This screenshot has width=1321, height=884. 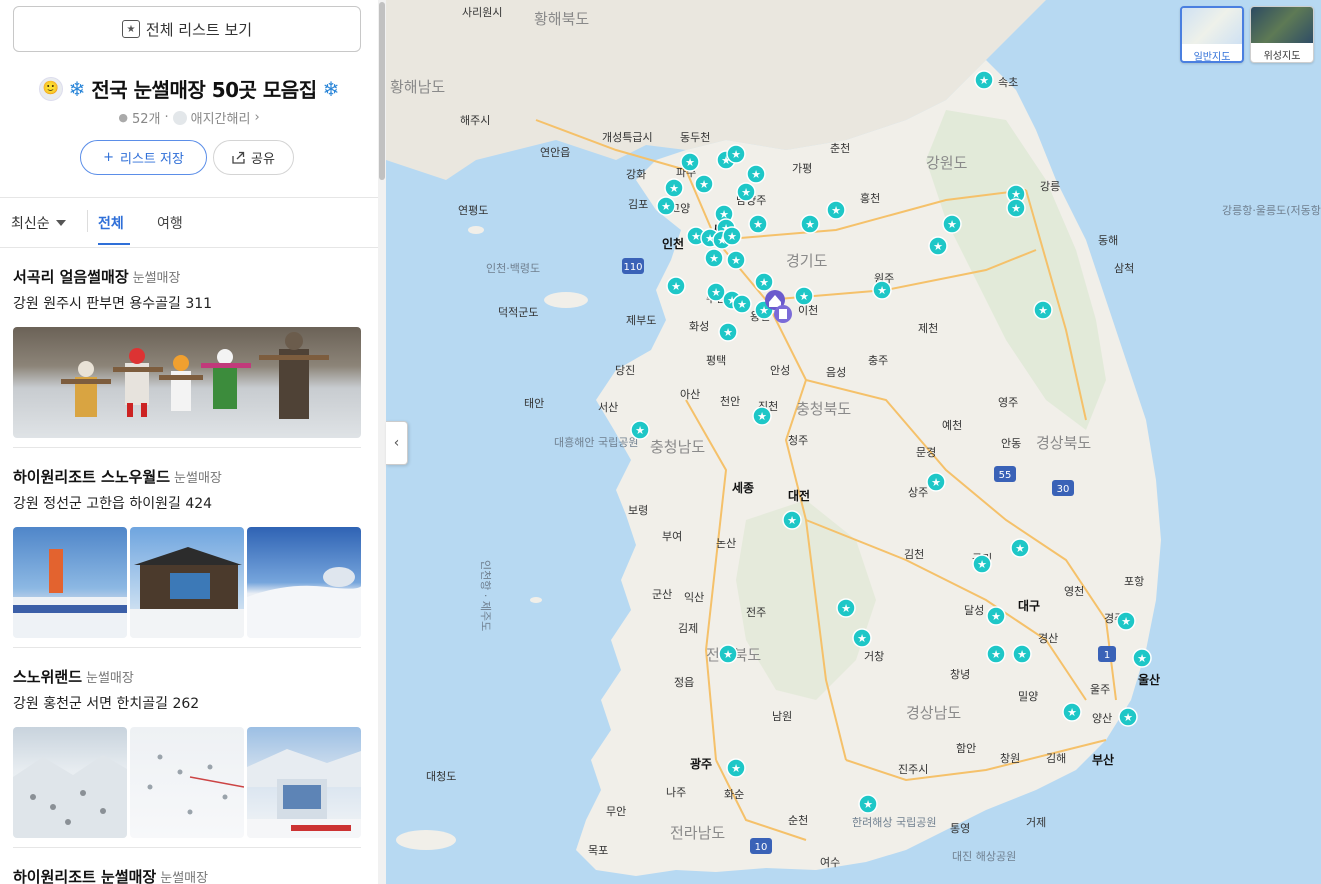 I want to click on place-item: 서곡리 얼음썰매장 눈썰매장 강원 원주시 판부면 용수골길 311, so click(x=187, y=352).